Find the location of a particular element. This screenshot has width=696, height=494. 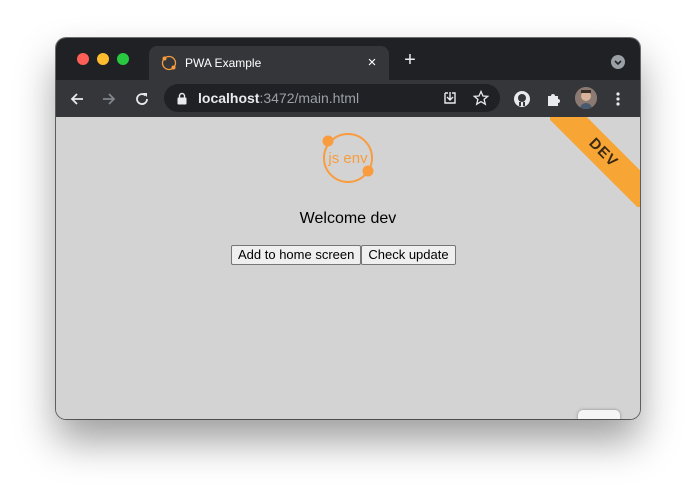

github-extension-icon is located at coordinates (522, 99).